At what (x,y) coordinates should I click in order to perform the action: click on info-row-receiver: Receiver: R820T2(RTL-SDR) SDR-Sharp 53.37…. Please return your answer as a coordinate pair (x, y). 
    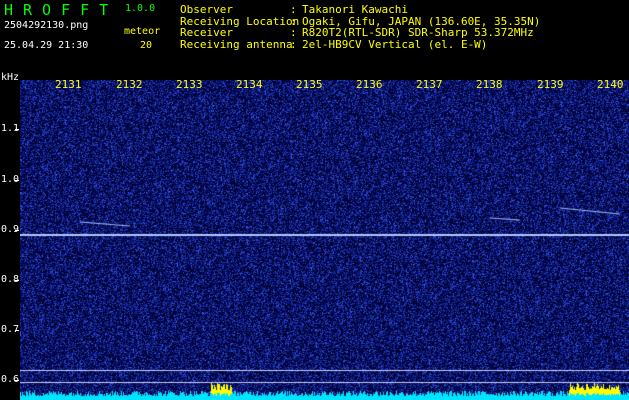
    Looking at the image, I should click on (357, 32).